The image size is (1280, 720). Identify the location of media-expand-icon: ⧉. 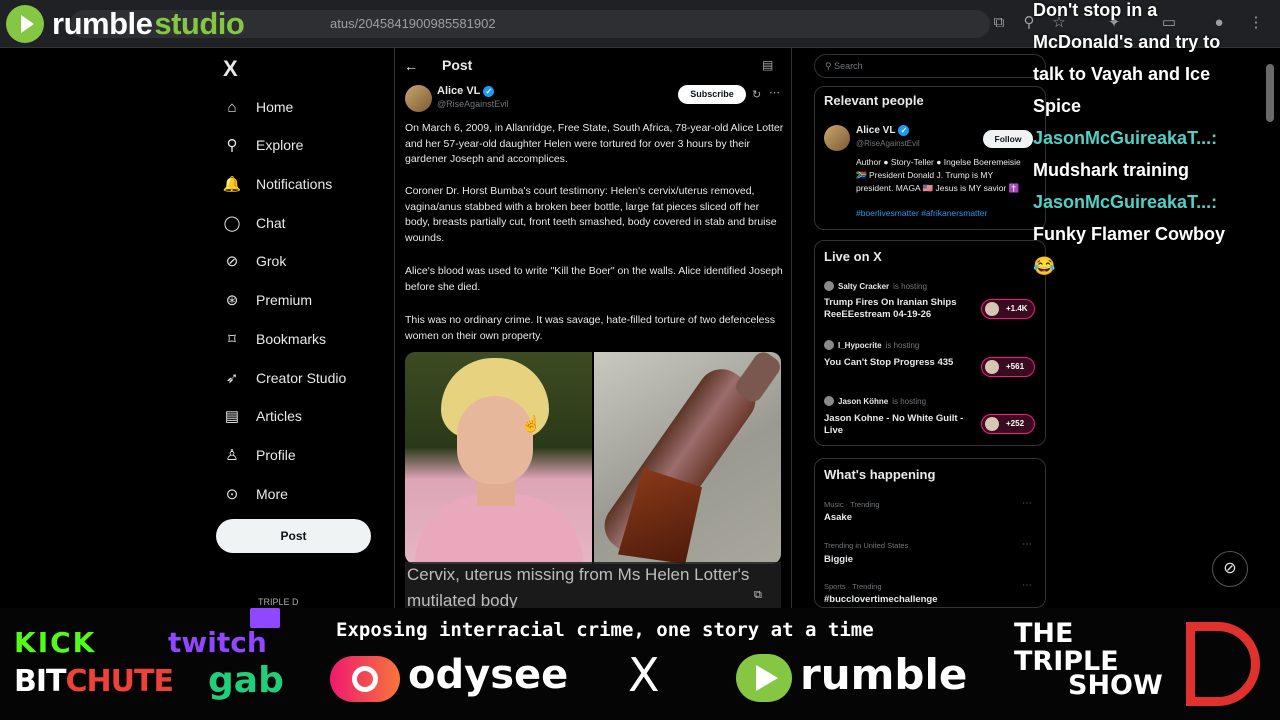
(758, 595).